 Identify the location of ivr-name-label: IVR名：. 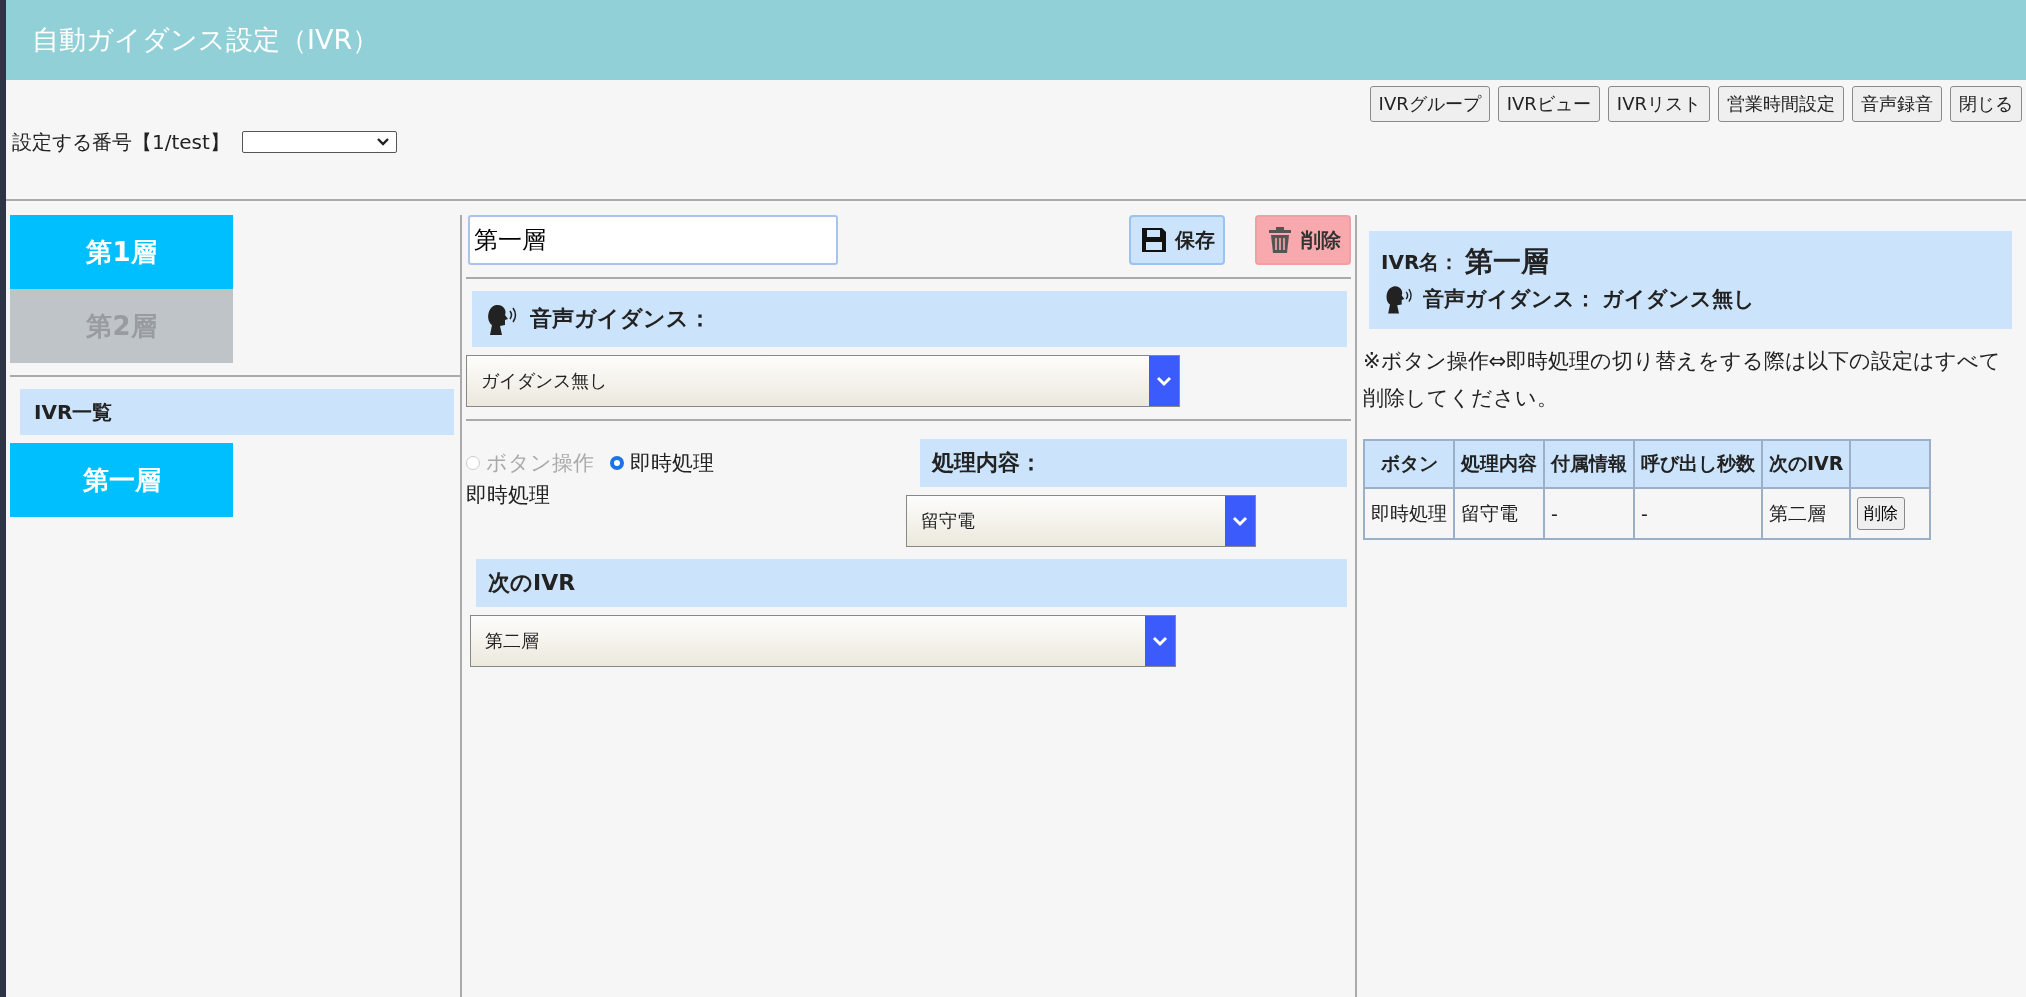
(1420, 262).